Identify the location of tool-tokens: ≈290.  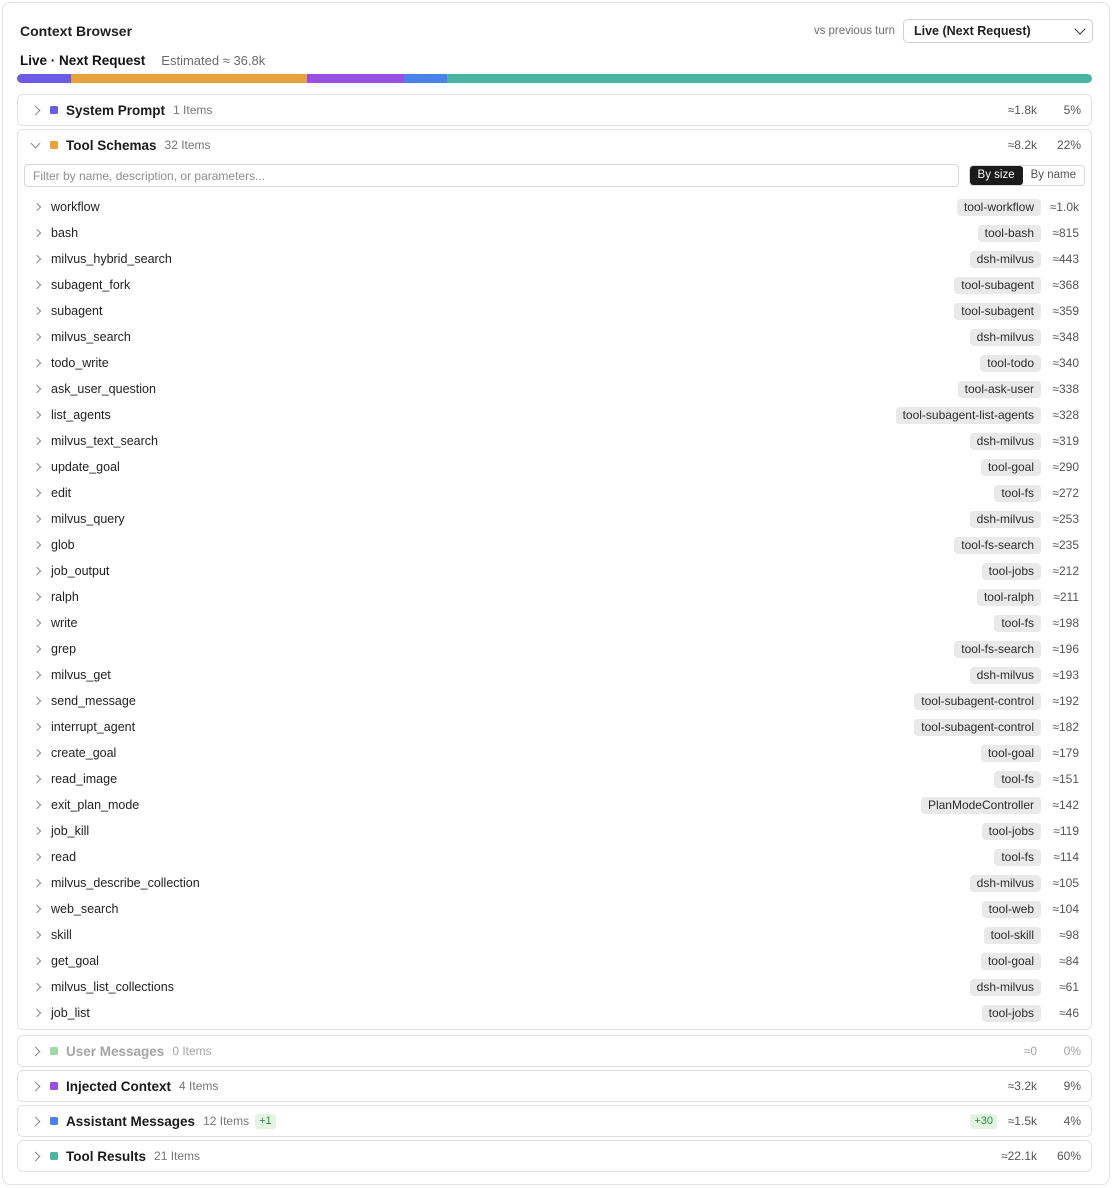
(1065, 467).